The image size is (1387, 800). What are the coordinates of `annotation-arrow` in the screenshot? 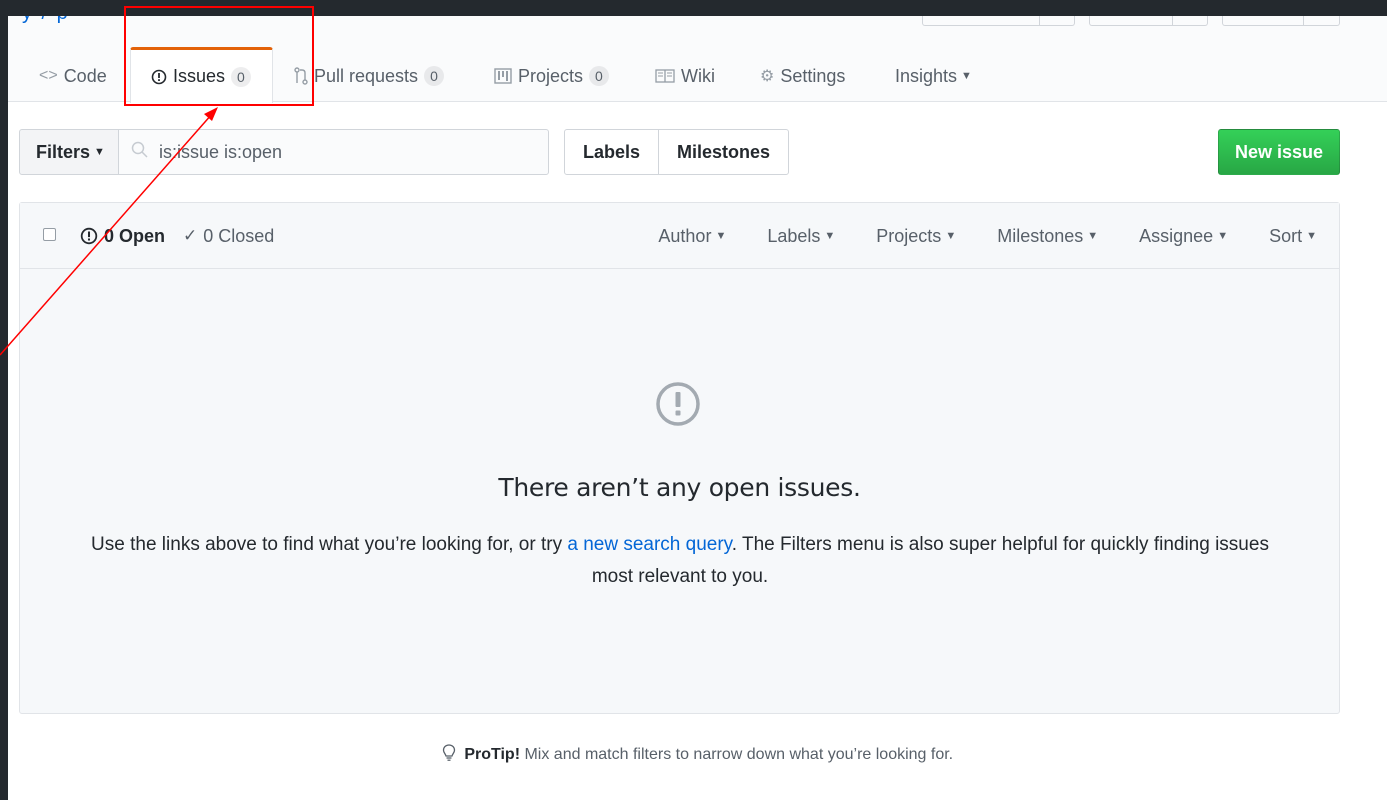 It's located at (109, 231).